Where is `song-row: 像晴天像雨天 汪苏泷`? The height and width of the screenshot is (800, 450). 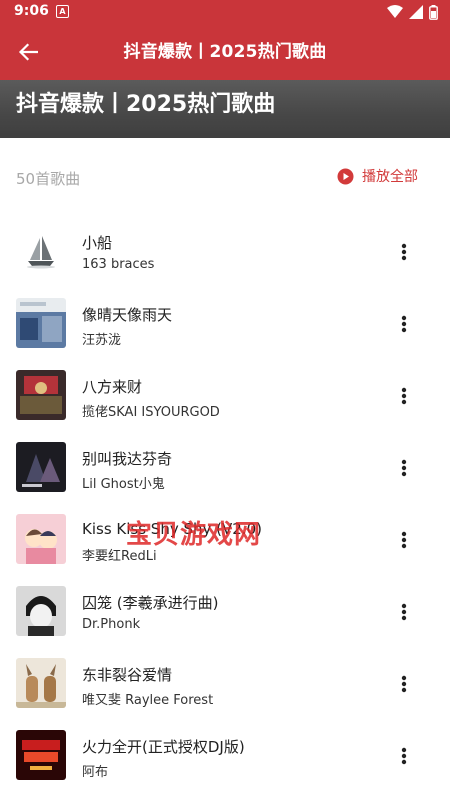 song-row: 像晴天像雨天 汪苏泷 is located at coordinates (225, 324).